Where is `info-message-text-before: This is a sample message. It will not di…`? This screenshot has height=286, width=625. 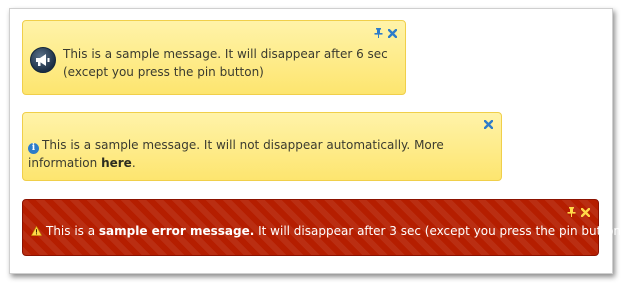 info-message-text-before: This is a sample message. It will not di… is located at coordinates (236, 154).